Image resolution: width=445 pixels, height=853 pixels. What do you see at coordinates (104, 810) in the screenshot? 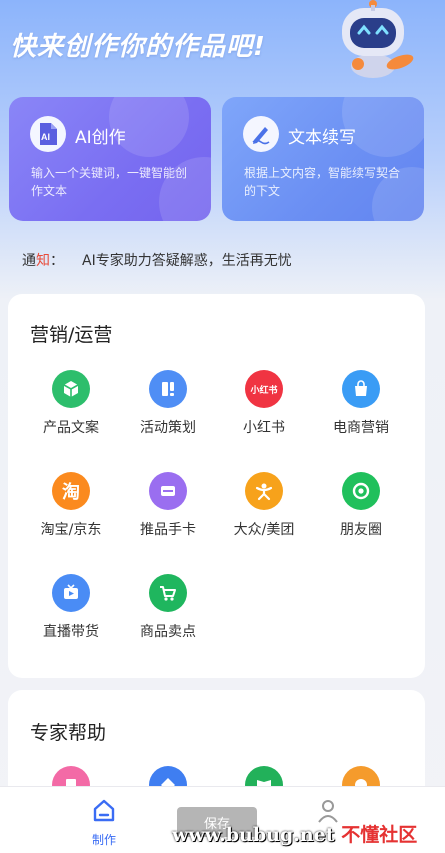
I see `make-icon` at bounding box center [104, 810].